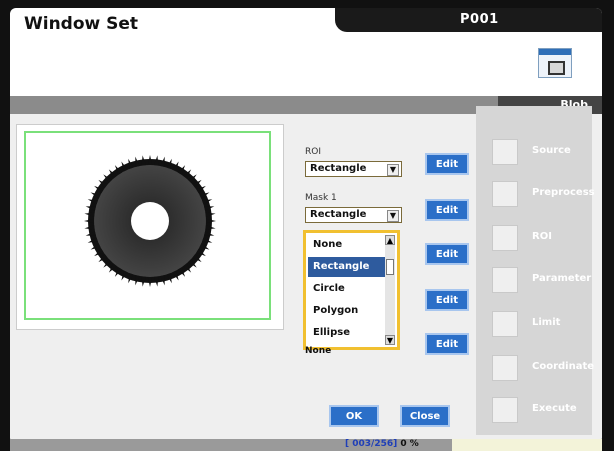 This screenshot has height=451, width=614. I want to click on ok-button: OK, so click(354, 416).